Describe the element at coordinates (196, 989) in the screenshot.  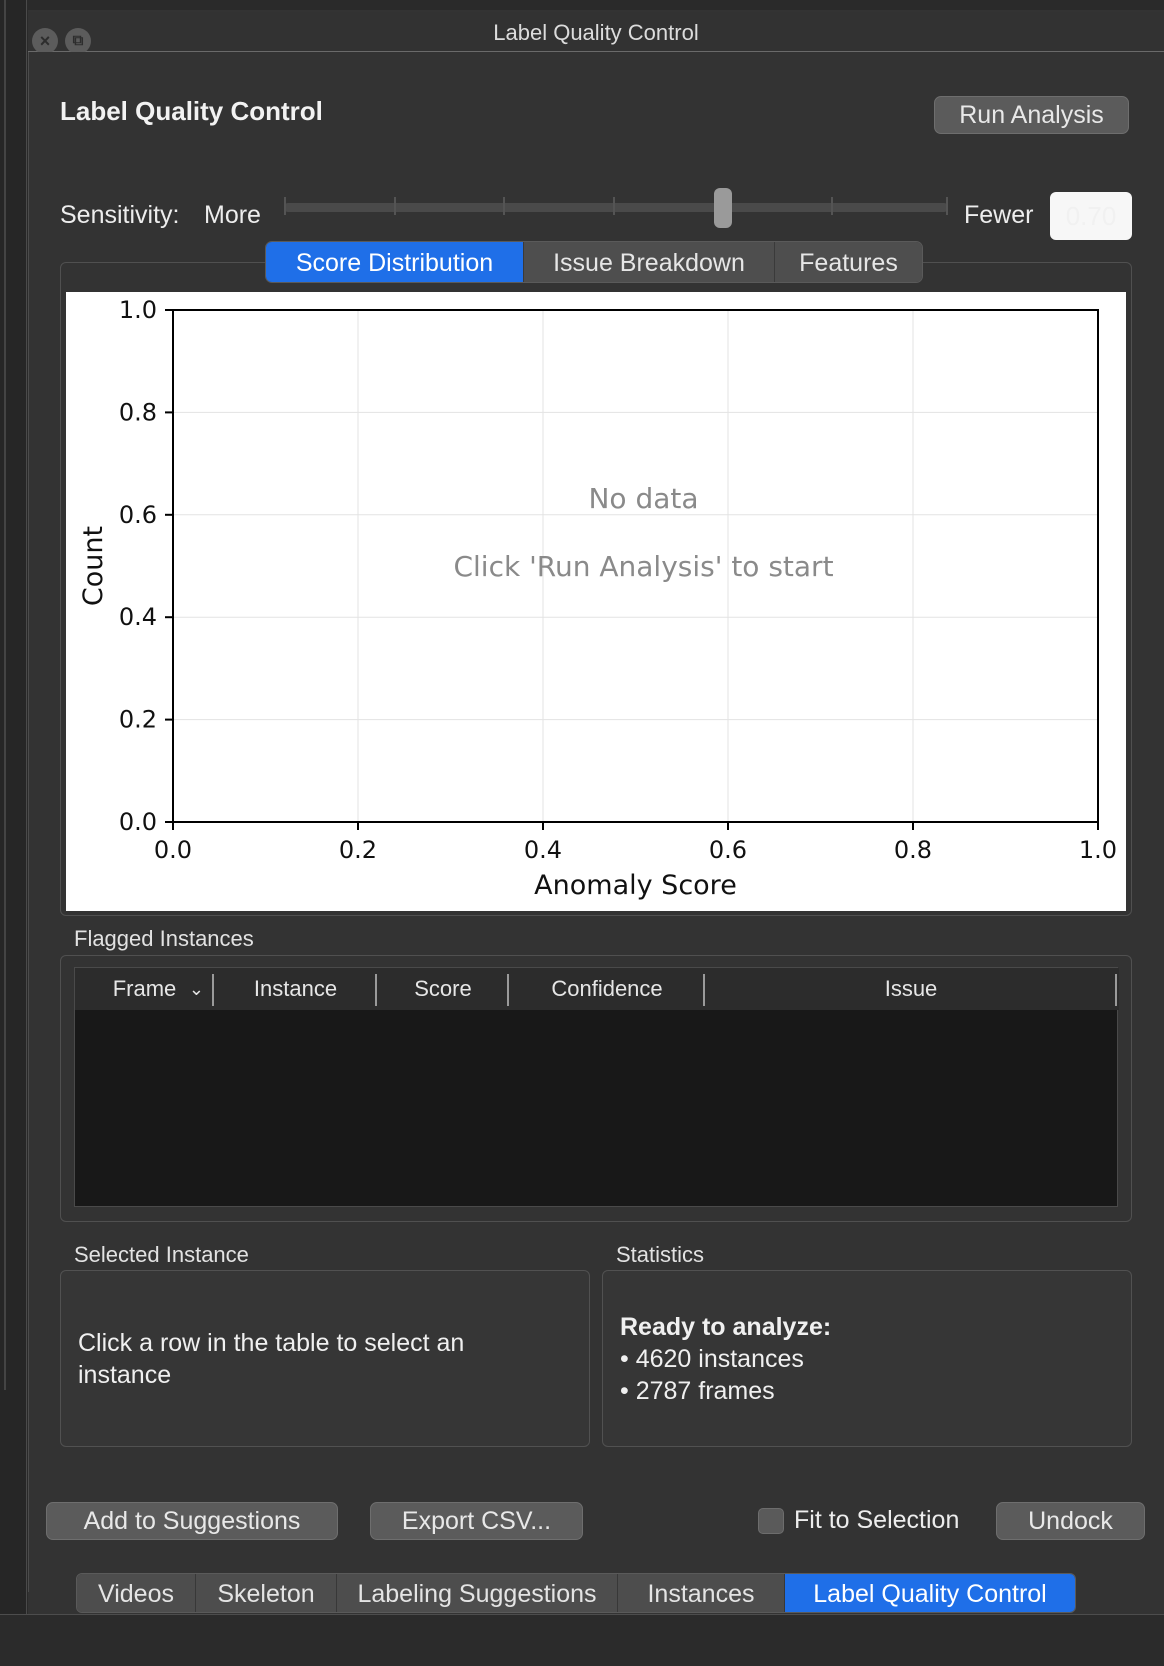
I see `chevron-down-icon: ⌄` at that location.